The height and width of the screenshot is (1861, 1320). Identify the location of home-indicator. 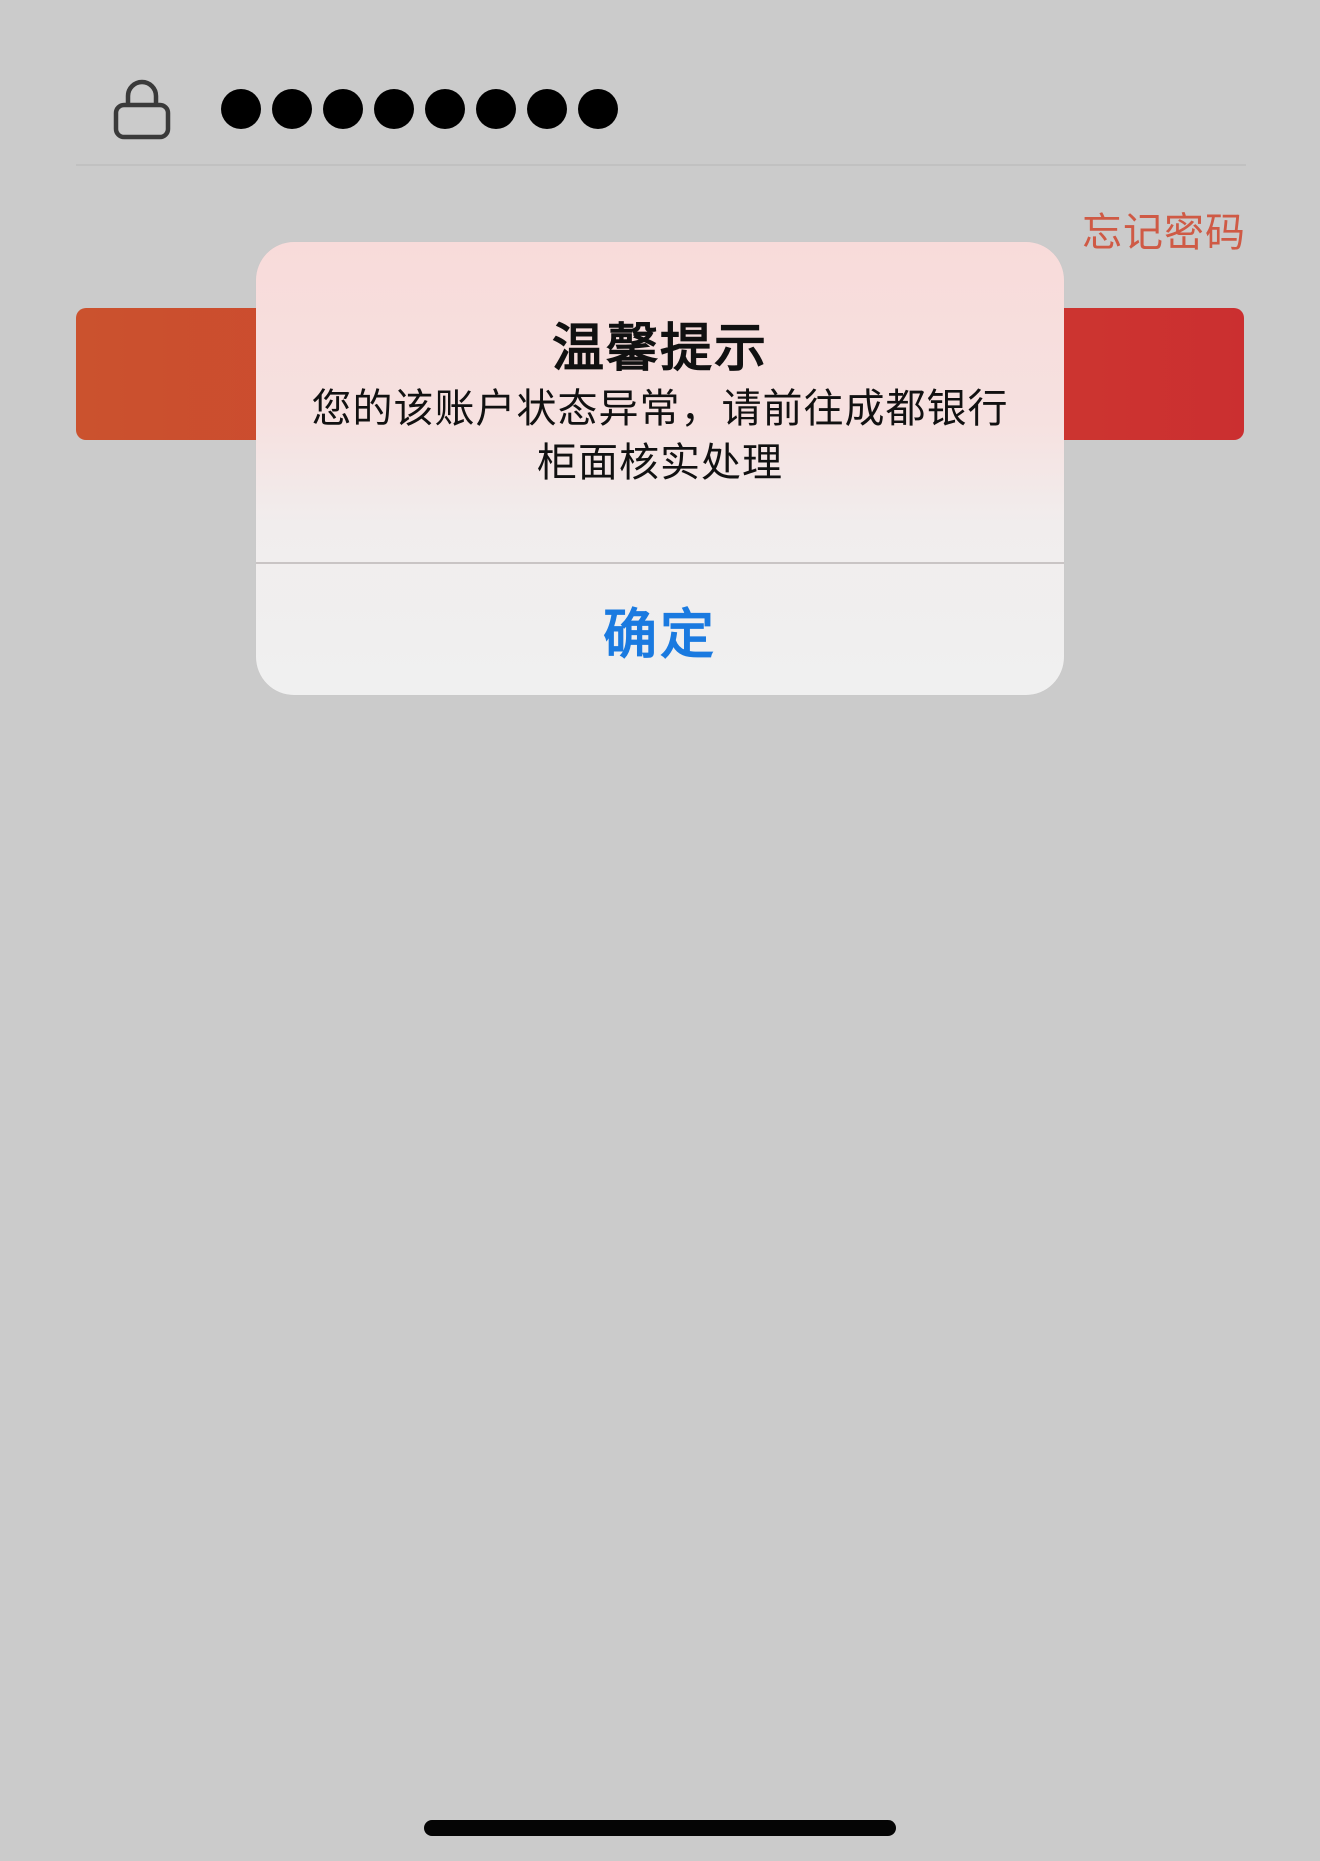
(660, 1828).